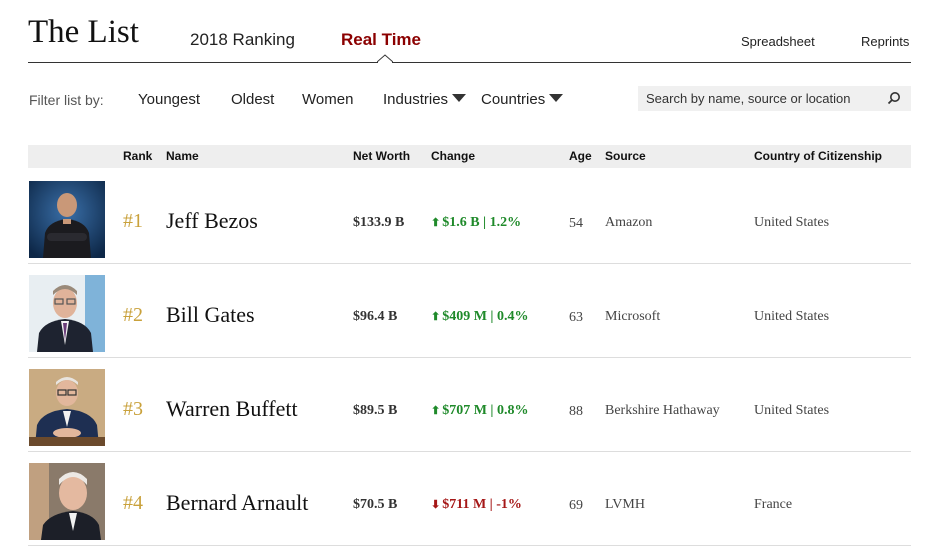 The image size is (925, 554). Describe the element at coordinates (252, 99) in the screenshot. I see `filter-oldest: Oldest` at that location.